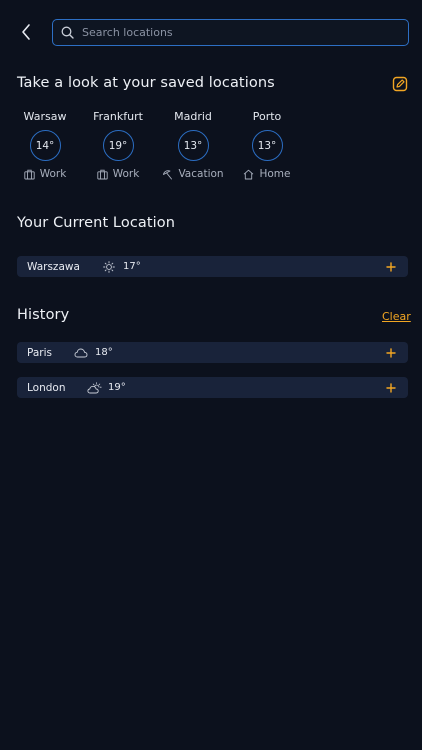 The width and height of the screenshot is (422, 750). Describe the element at coordinates (118, 116) in the screenshot. I see `saved-location-city: Frankfurt` at that location.